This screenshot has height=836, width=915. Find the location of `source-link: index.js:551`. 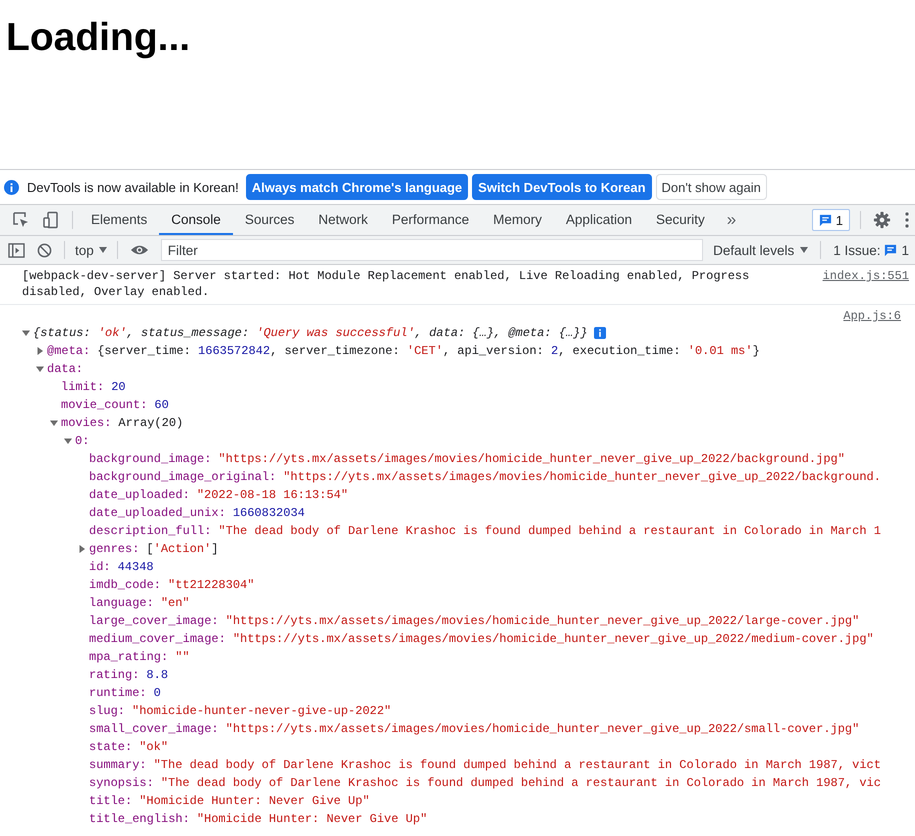

source-link: index.js:551 is located at coordinates (865, 276).